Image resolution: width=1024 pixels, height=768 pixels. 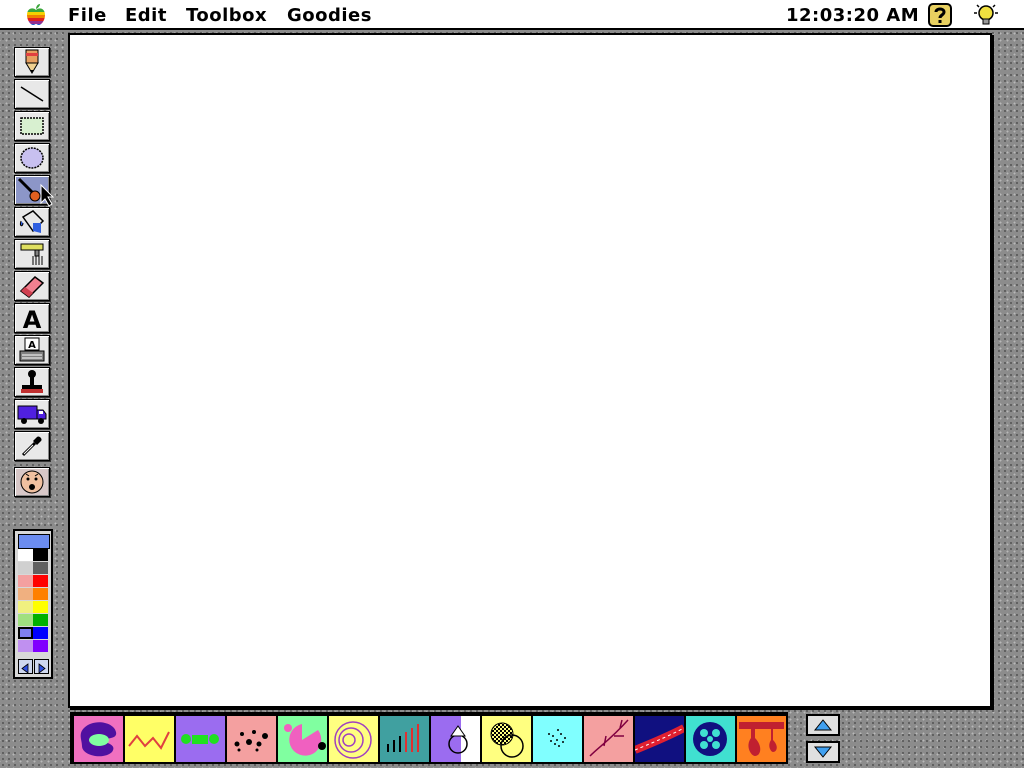 I want to click on face-icon, so click(x=32, y=482).